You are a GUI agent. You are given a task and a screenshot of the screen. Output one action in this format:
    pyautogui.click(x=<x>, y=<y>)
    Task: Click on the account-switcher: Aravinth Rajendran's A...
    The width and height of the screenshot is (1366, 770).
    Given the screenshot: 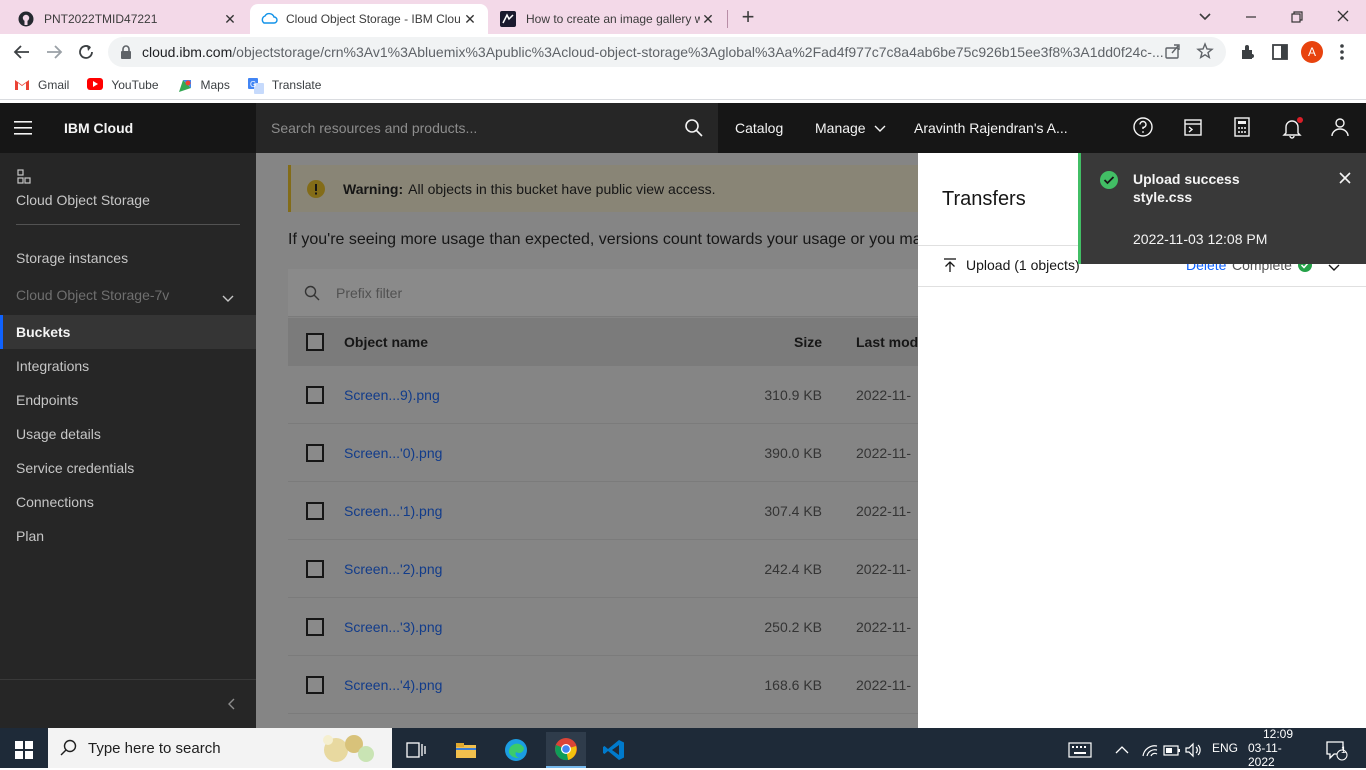 What is the action you would take?
    pyautogui.click(x=991, y=128)
    